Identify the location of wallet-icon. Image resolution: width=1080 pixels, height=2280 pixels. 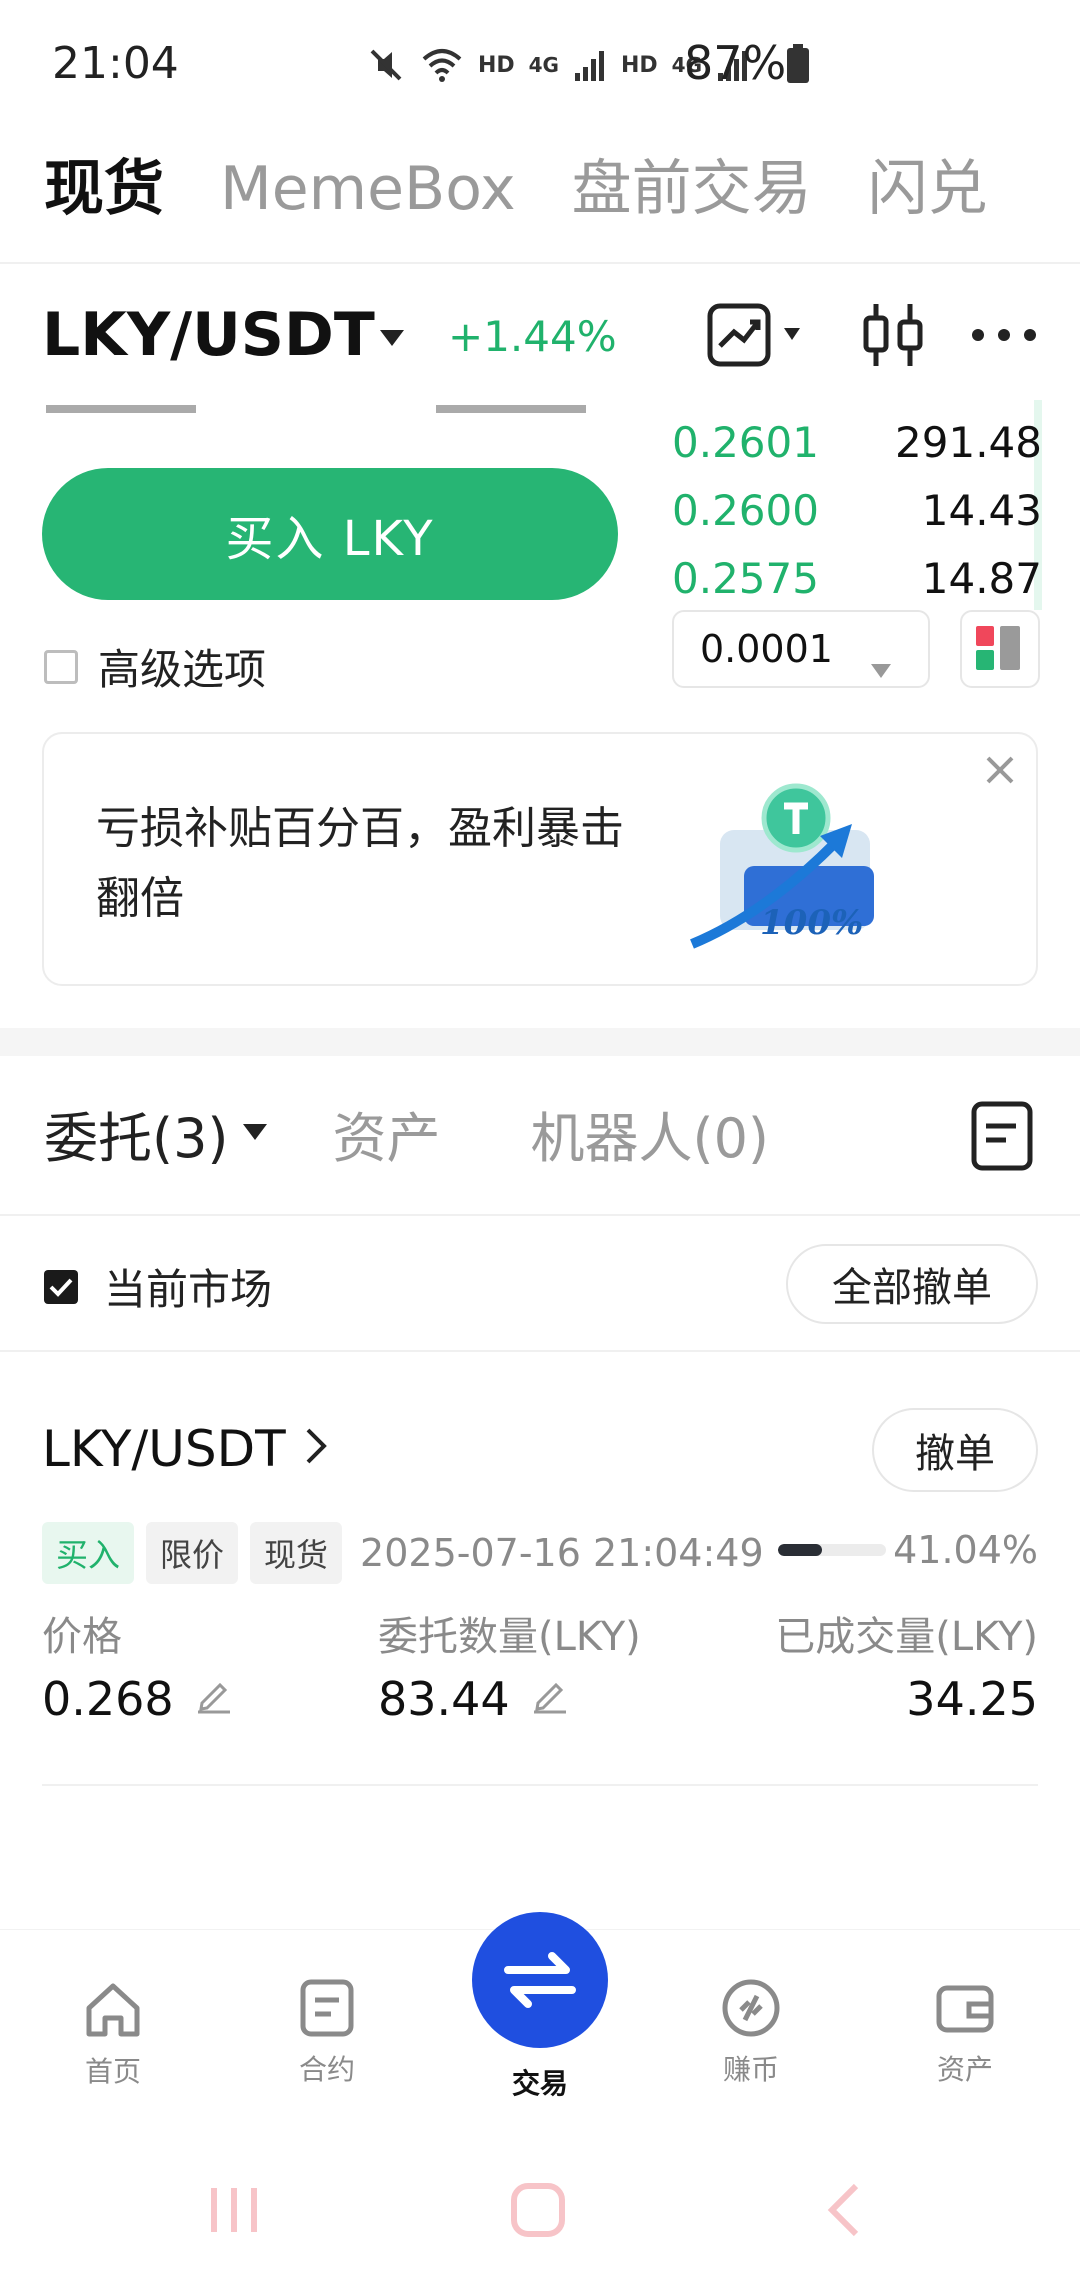
(965, 2009).